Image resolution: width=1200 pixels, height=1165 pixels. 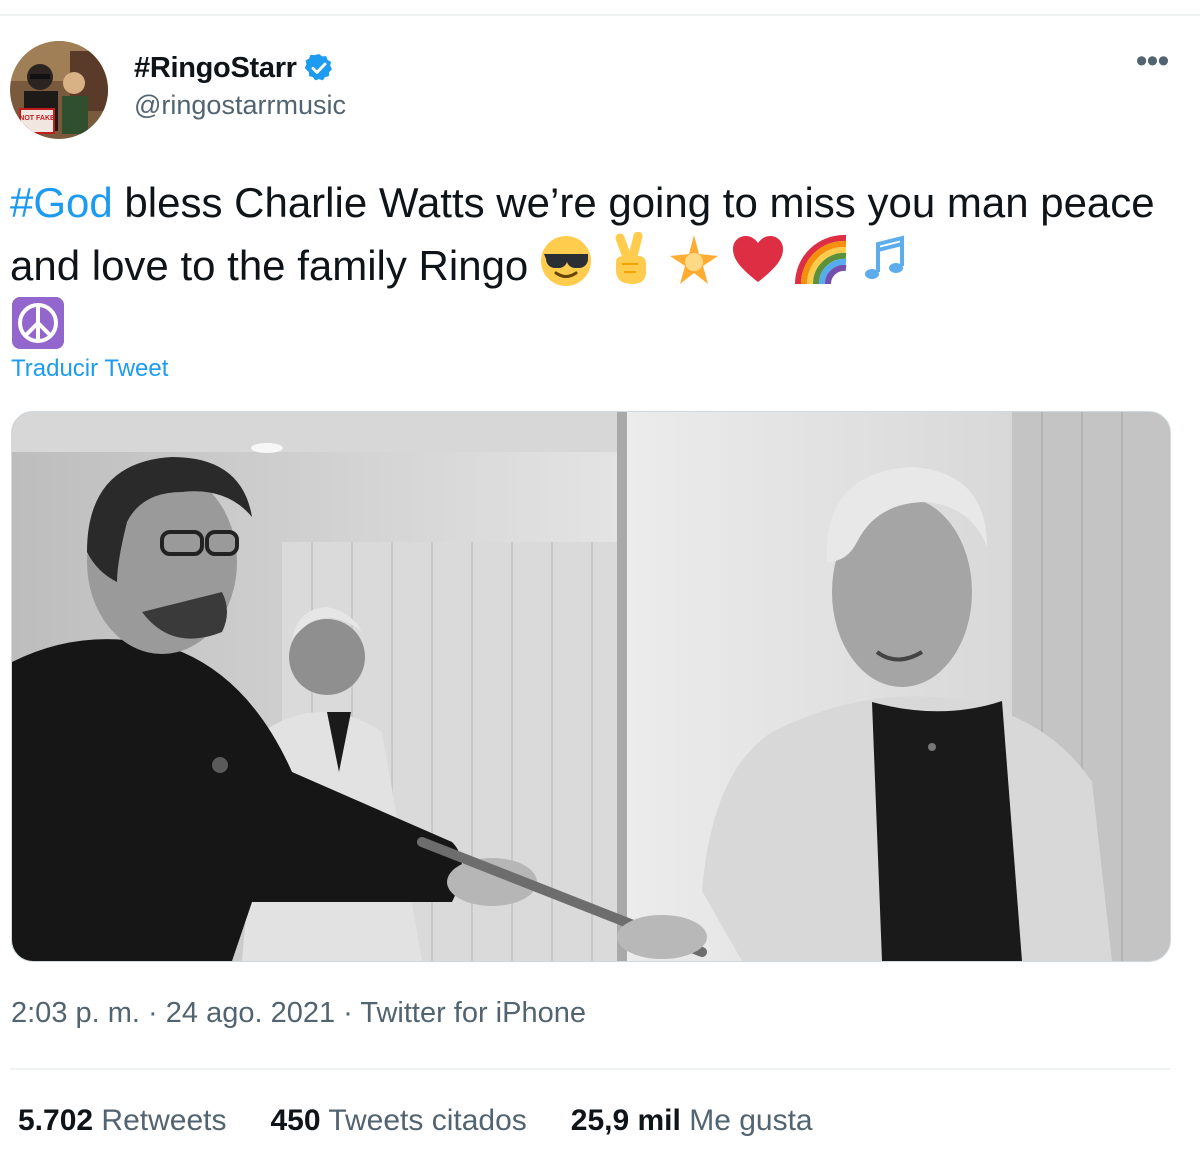 I want to click on victory-hand-emoji, so click(x=630, y=260).